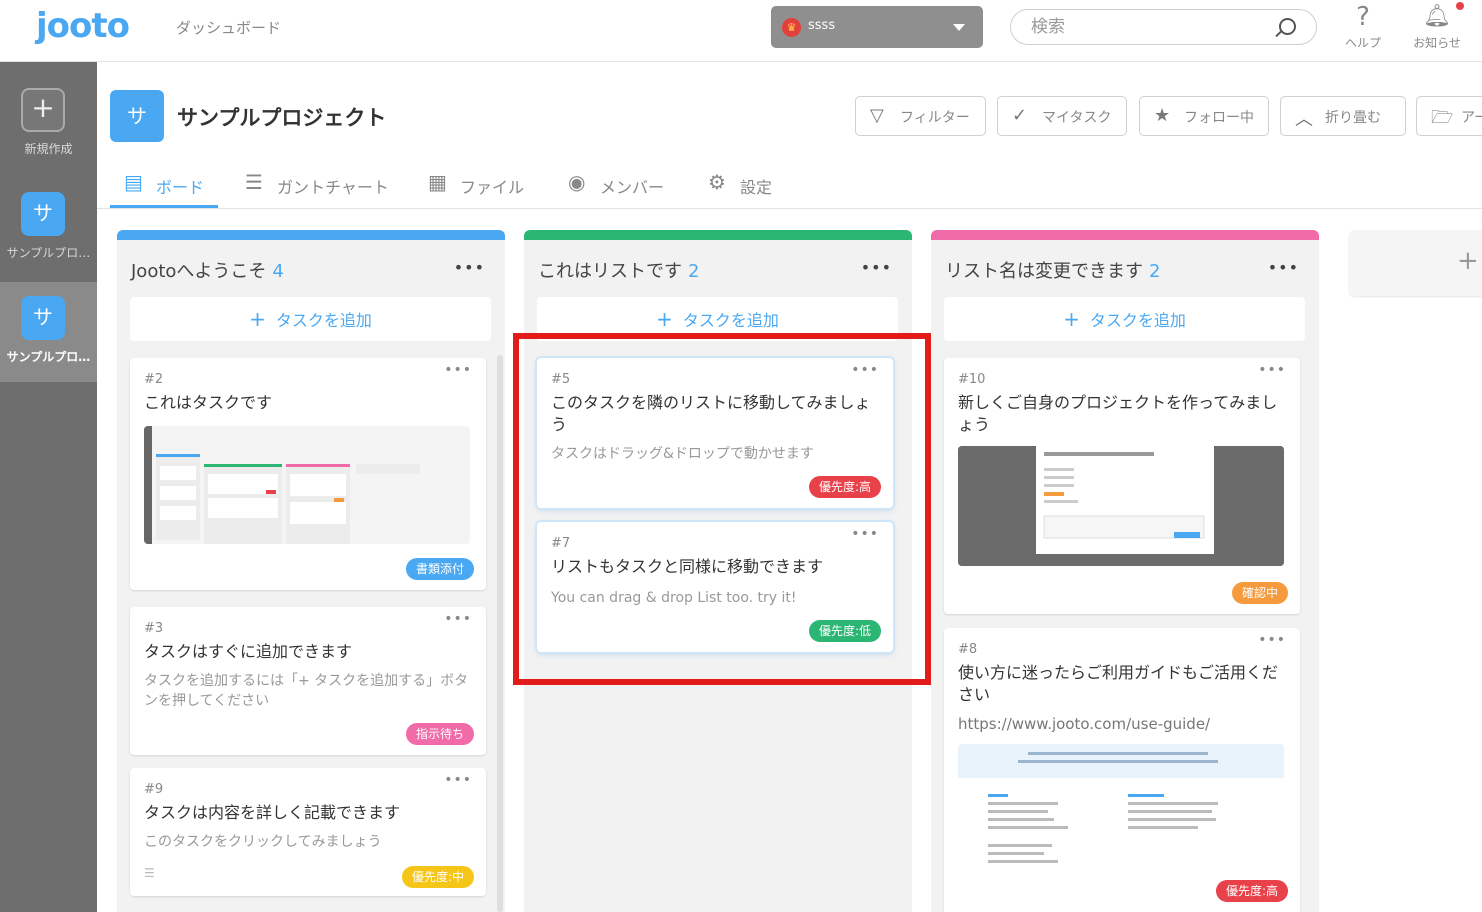  What do you see at coordinates (1363, 26) in the screenshot?
I see `help-button: ? ヘルプ` at bounding box center [1363, 26].